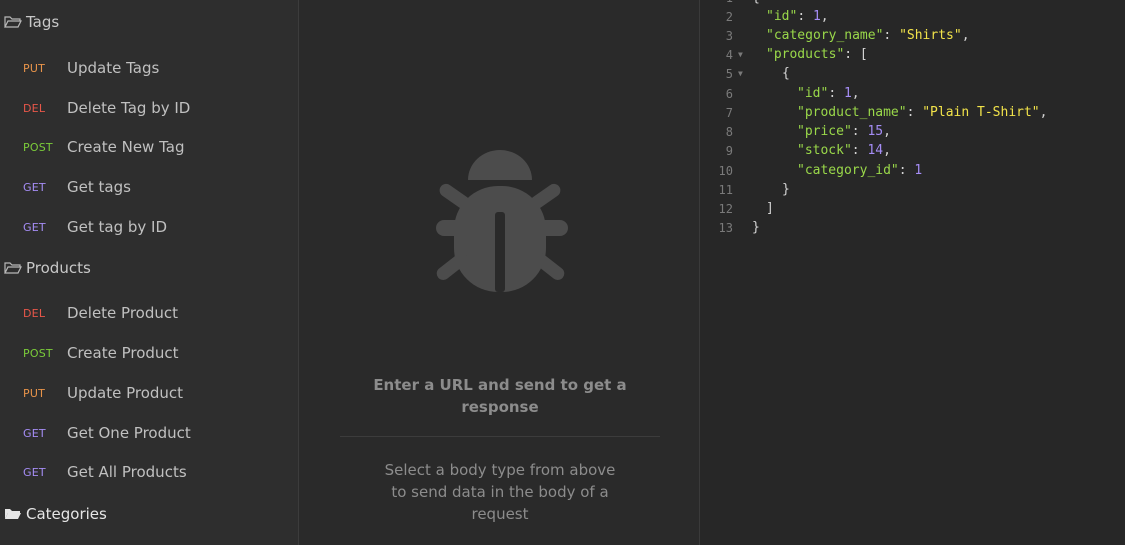 The height and width of the screenshot is (545, 1125). What do you see at coordinates (729, 54) in the screenshot?
I see `line-number: 4` at bounding box center [729, 54].